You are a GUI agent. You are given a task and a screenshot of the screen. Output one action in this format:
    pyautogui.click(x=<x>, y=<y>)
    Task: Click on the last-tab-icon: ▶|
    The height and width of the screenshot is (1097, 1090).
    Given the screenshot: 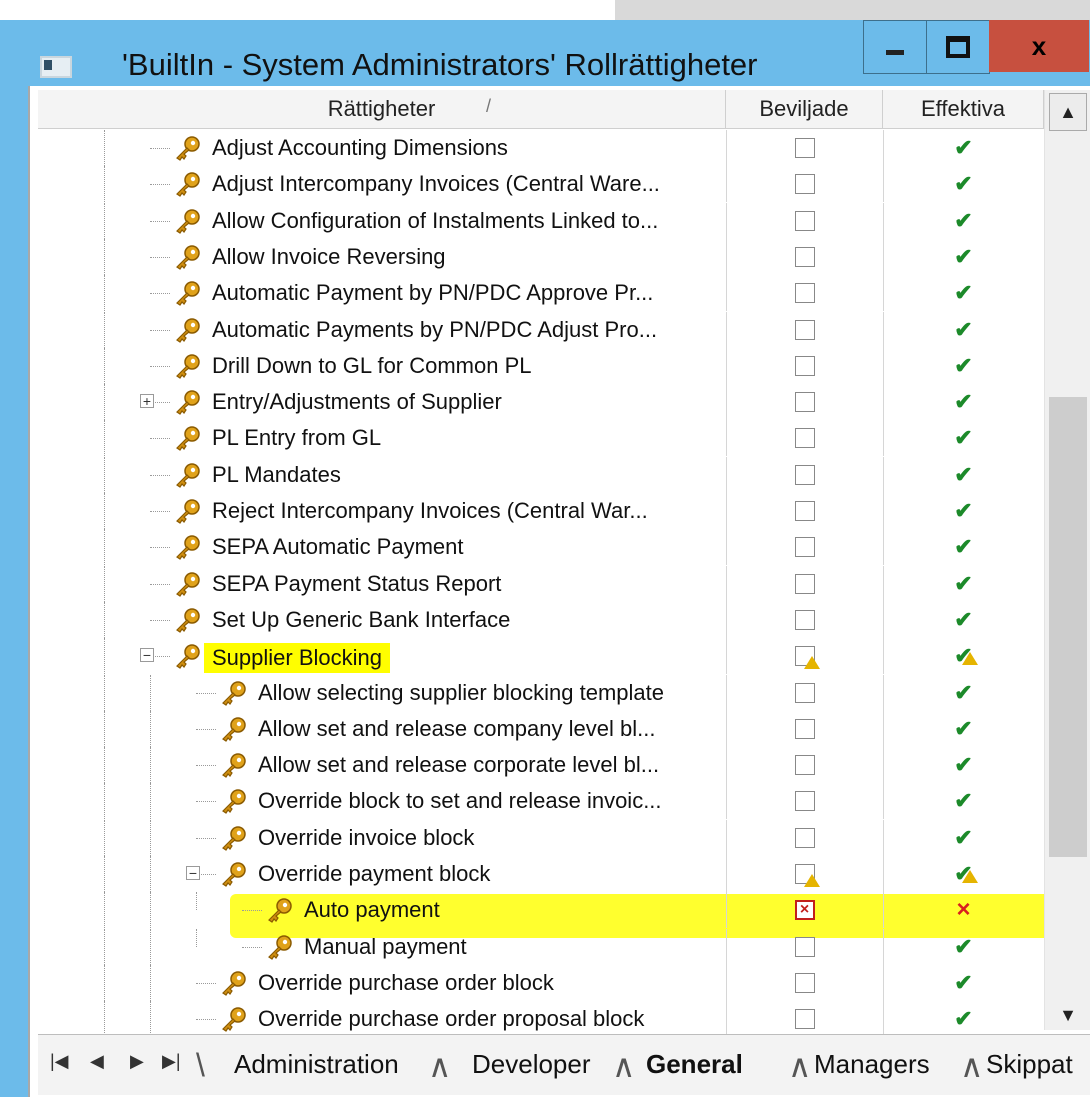 What is the action you would take?
    pyautogui.click(x=171, y=1061)
    